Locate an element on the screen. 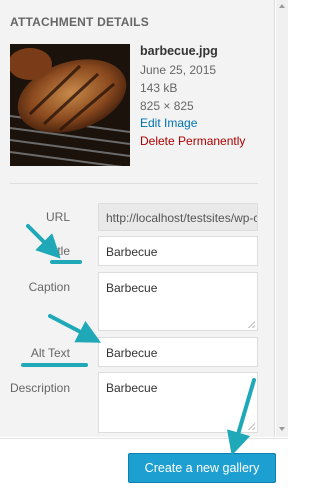 The height and width of the screenshot is (493, 320). scroll-up-arrow-icon is located at coordinates (282, 6).